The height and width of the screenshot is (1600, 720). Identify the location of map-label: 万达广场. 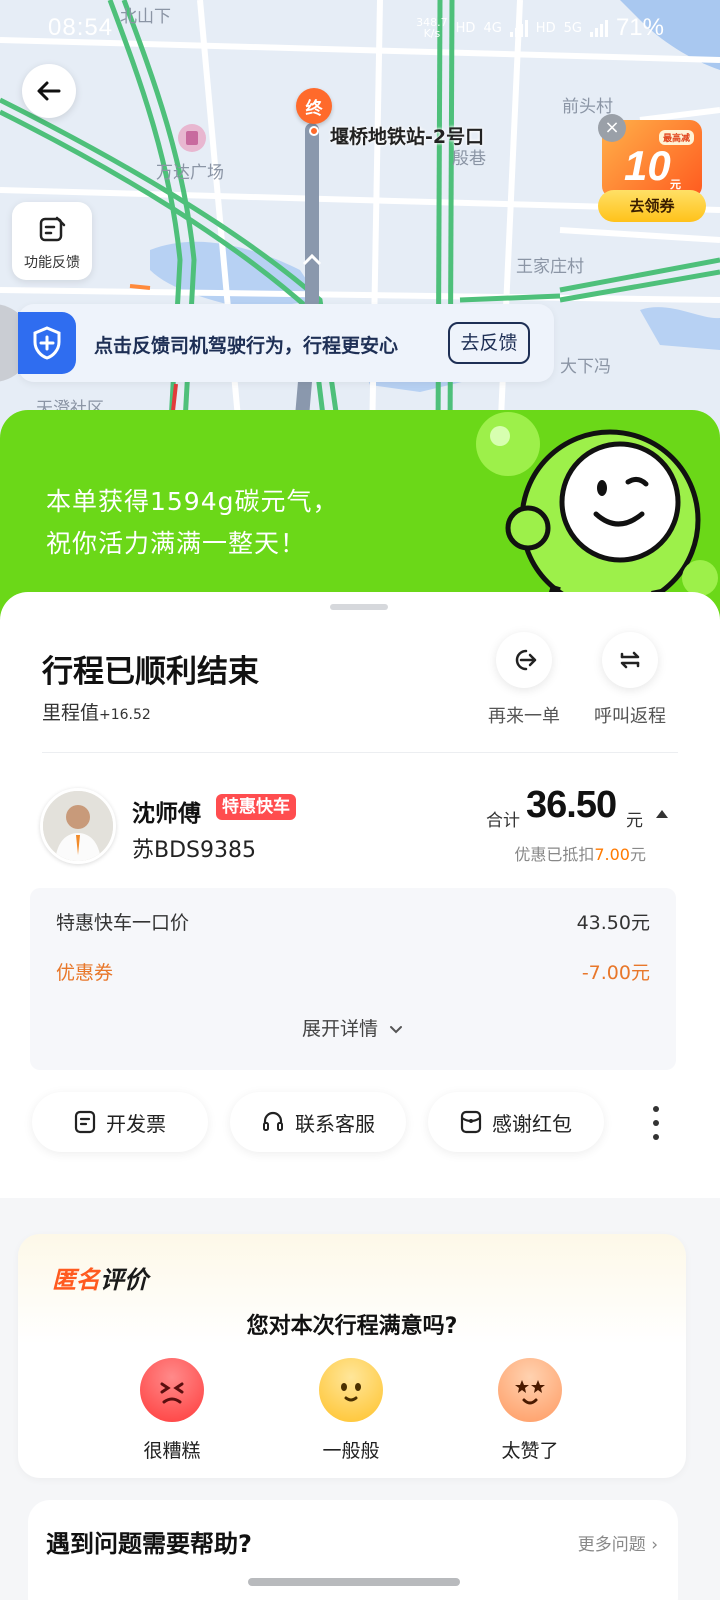
(190, 173).